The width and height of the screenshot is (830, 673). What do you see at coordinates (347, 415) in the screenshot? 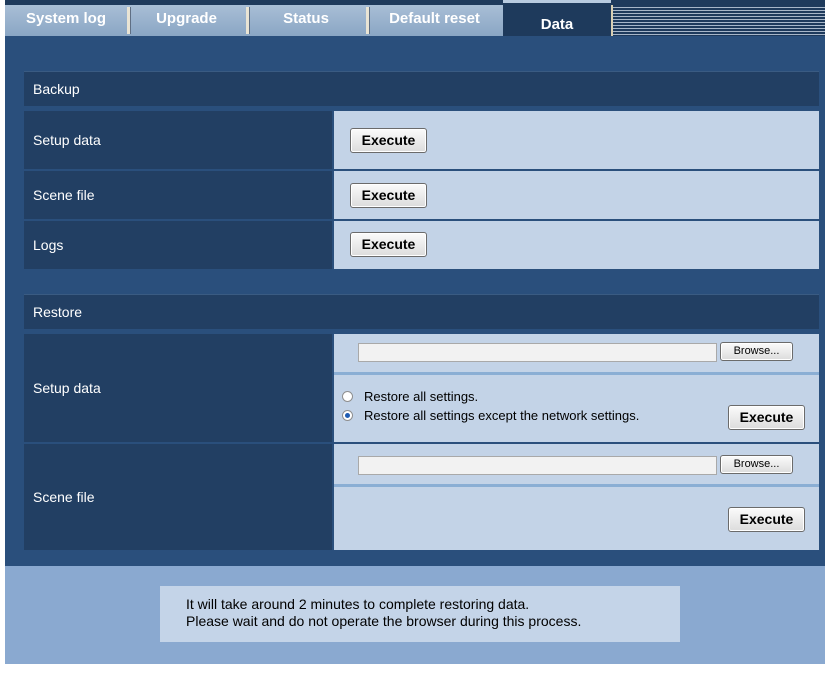
I see `radio-checked-icon` at bounding box center [347, 415].